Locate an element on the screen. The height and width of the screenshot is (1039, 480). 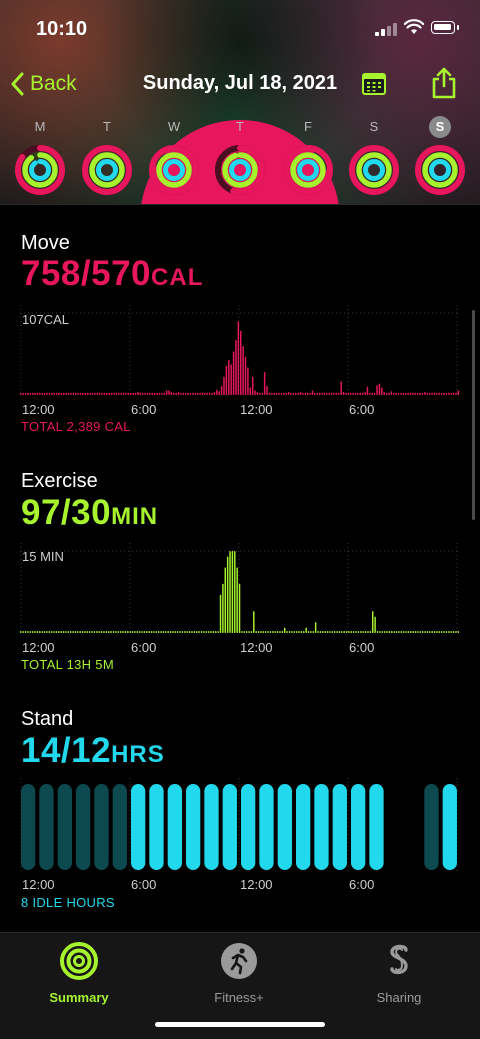
day-7: S is located at coordinates (440, 156).